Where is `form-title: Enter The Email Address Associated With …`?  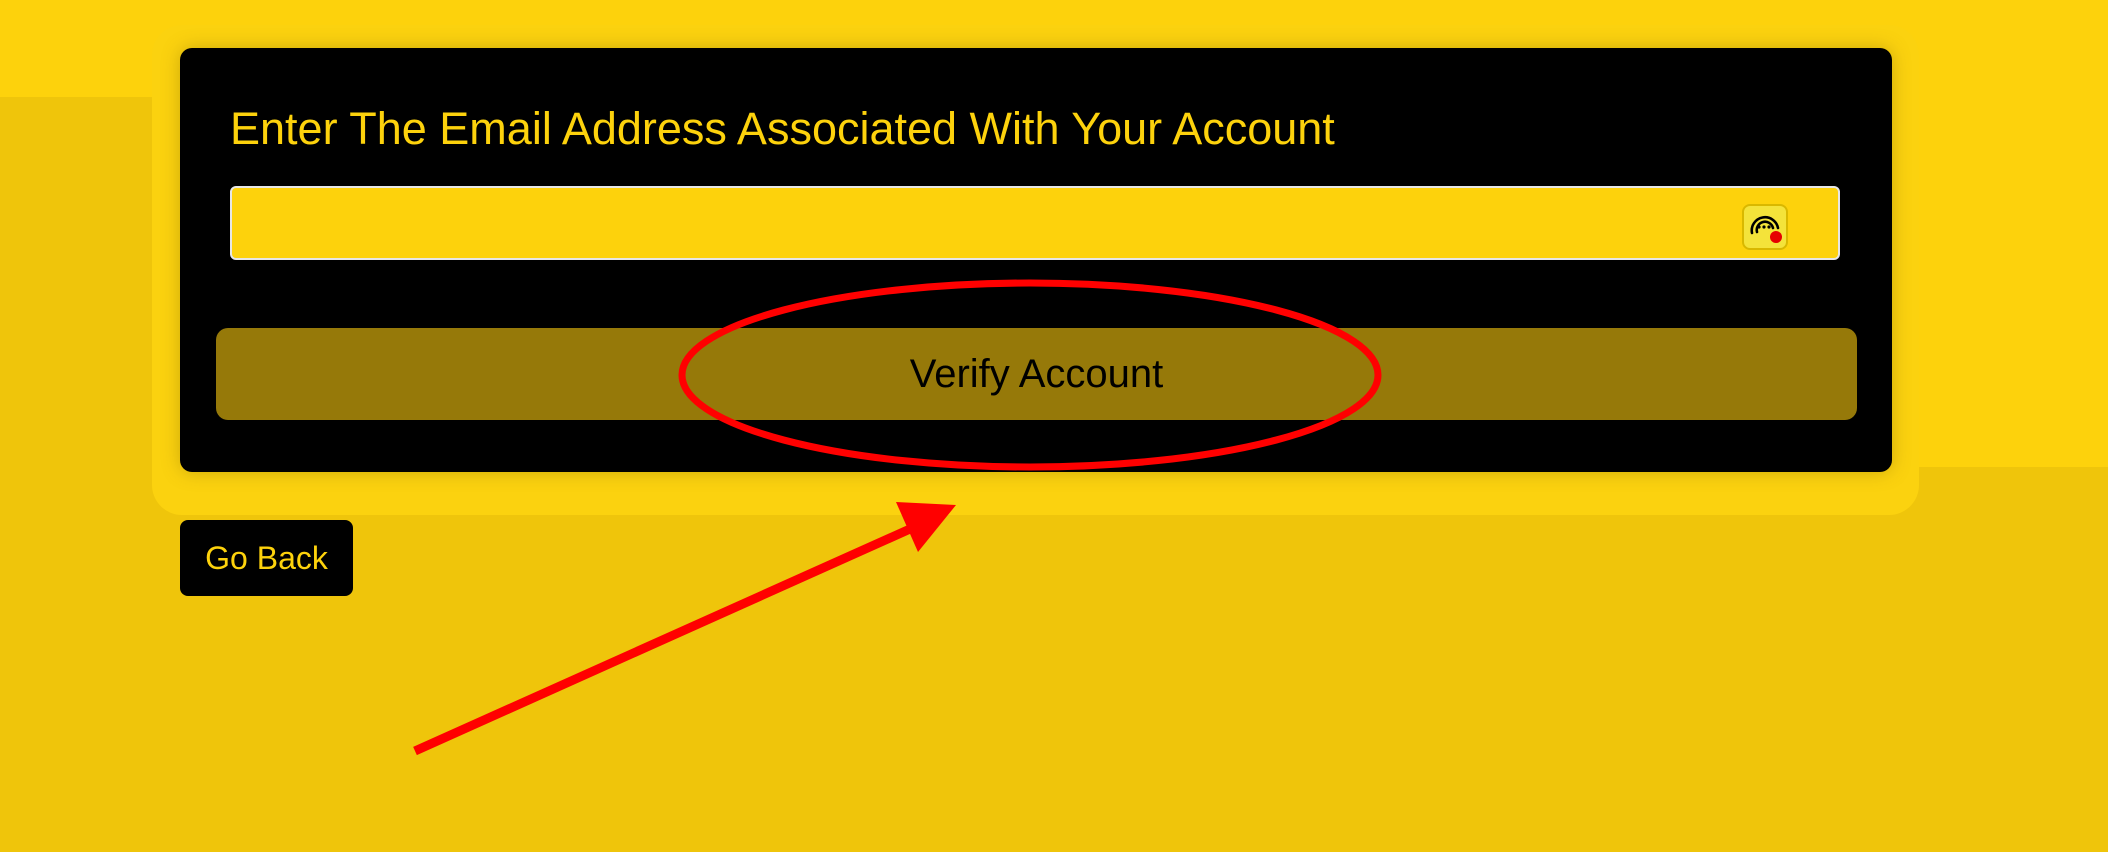
form-title: Enter The Email Address Associated With … is located at coordinates (782, 128).